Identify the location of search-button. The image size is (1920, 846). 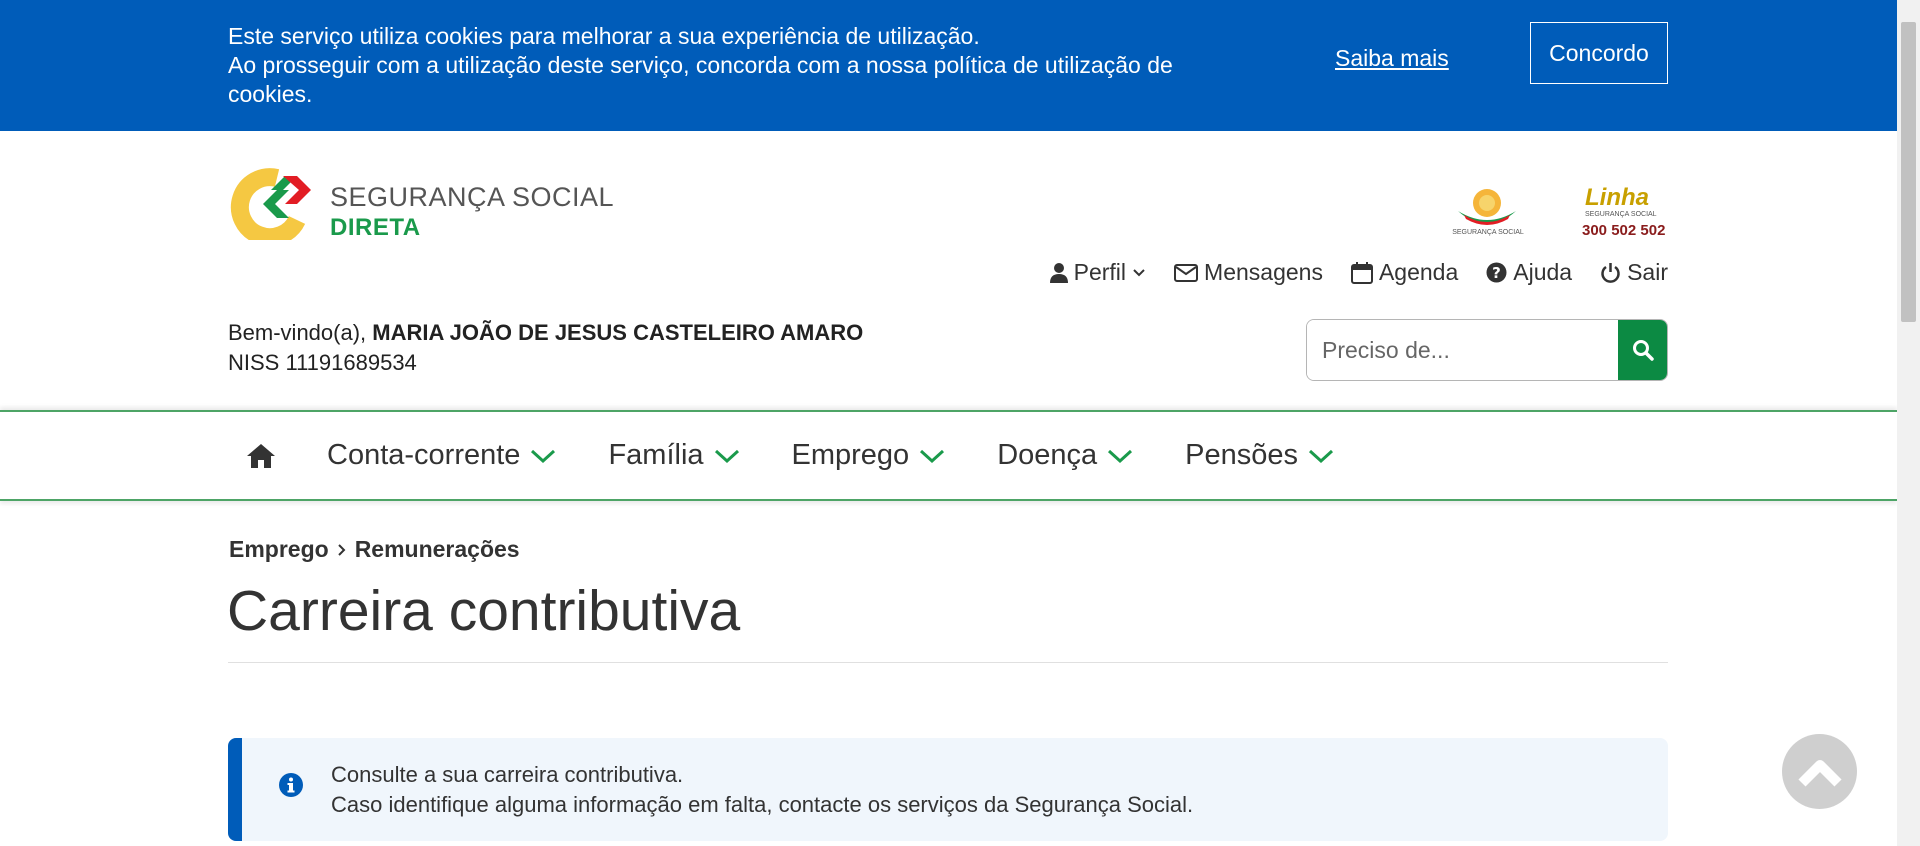
(1642, 350).